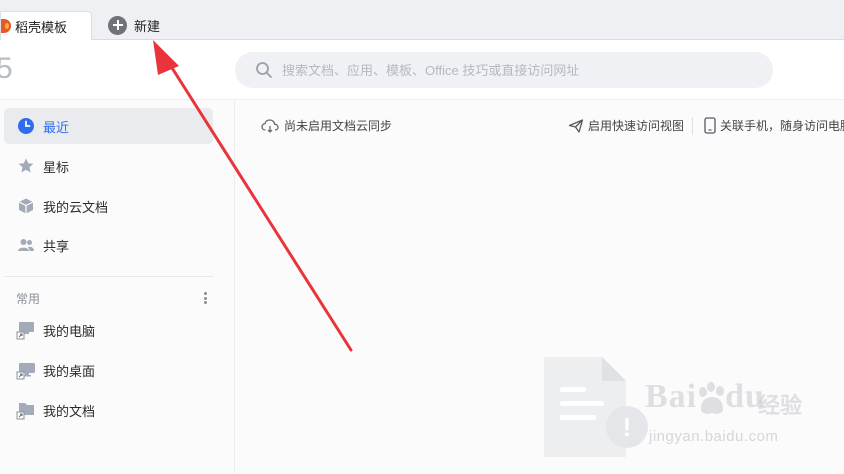  Describe the element at coordinates (108, 166) in the screenshot. I see `sidebar-item-starred: 星标` at that location.